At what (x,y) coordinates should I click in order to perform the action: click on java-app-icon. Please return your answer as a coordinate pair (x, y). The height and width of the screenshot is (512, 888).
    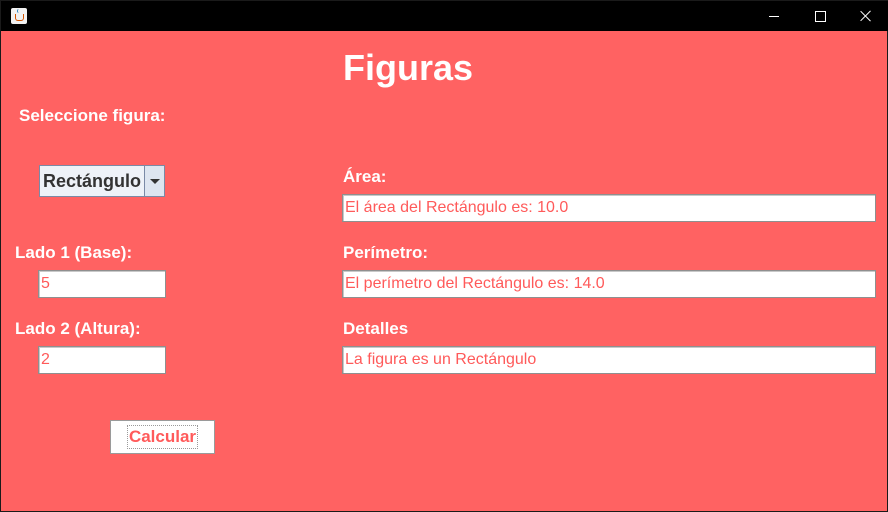
    Looking at the image, I should click on (19, 16).